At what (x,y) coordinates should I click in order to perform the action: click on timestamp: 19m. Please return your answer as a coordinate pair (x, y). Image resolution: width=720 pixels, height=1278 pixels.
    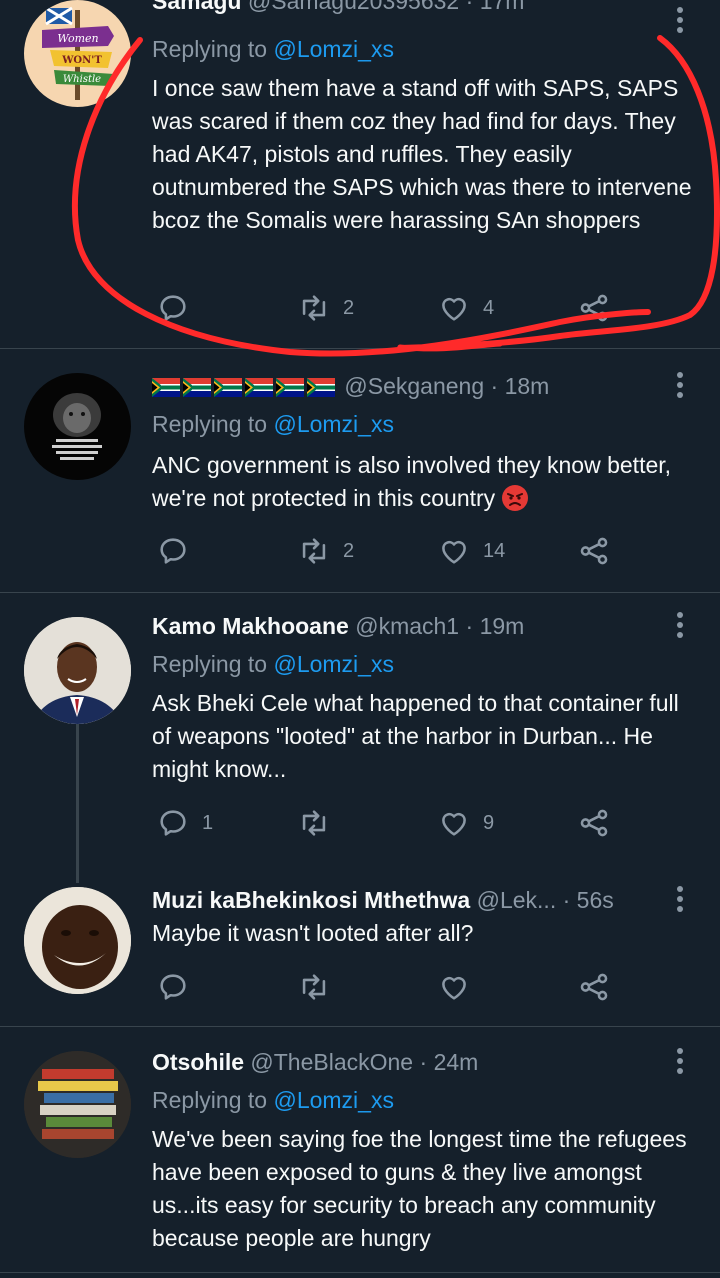
    Looking at the image, I should click on (502, 626).